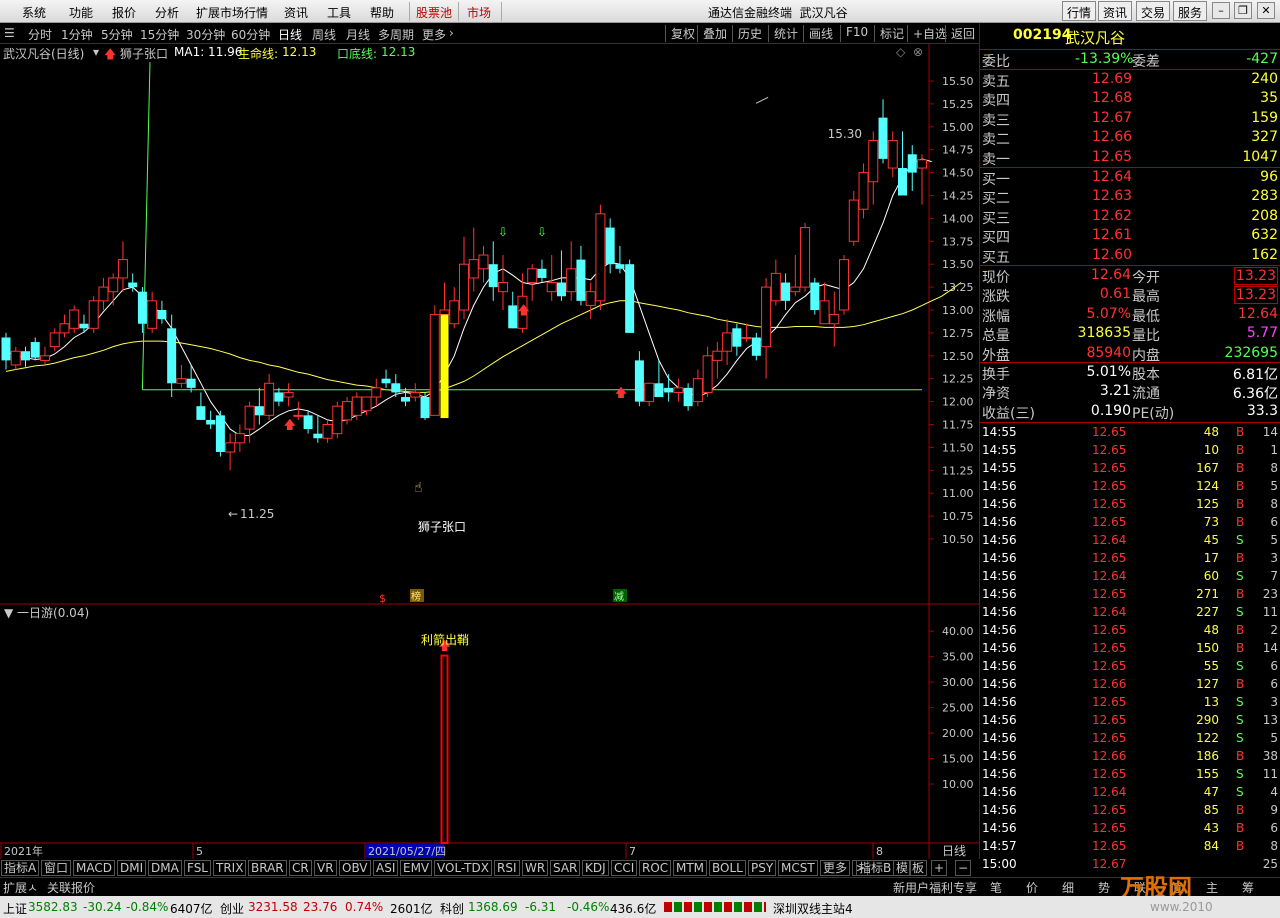 Image resolution: width=1280 pixels, height=918 pixels. What do you see at coordinates (900, 52) in the screenshot?
I see `diamond-icon: ◇` at bounding box center [900, 52].